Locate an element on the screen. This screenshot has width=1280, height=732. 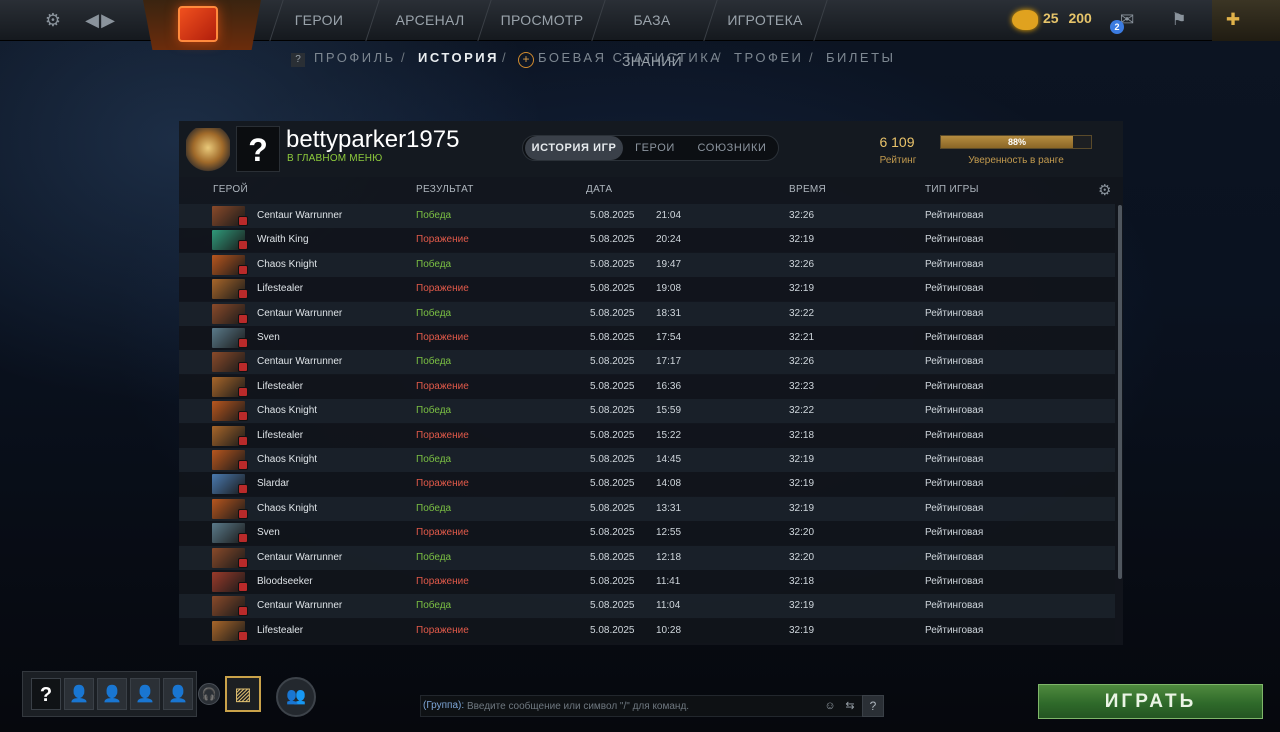
currency-display: 25 200 is located at coordinates (1067, 18).